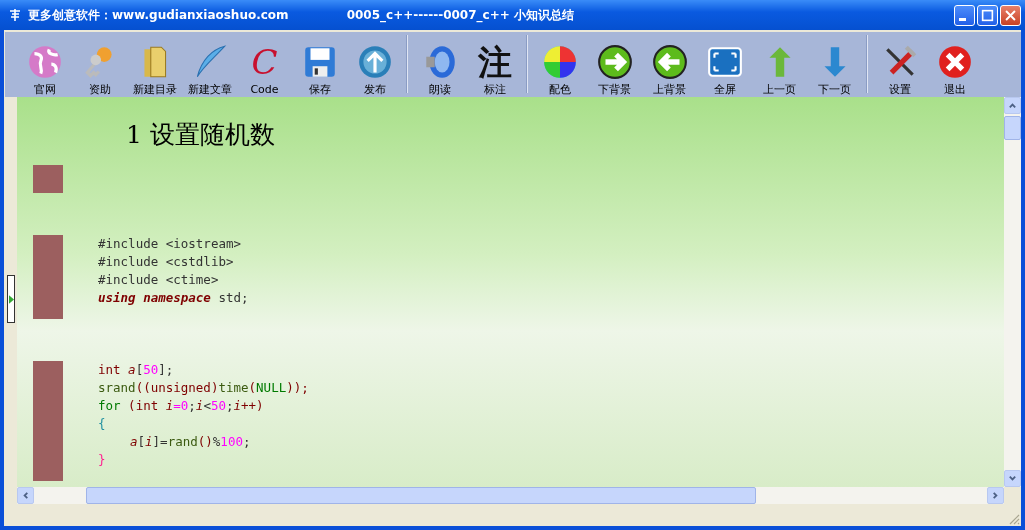 The height and width of the screenshot is (530, 1025). Describe the element at coordinates (559, 65) in the screenshot. I see `toolbar-button: 配色` at that location.